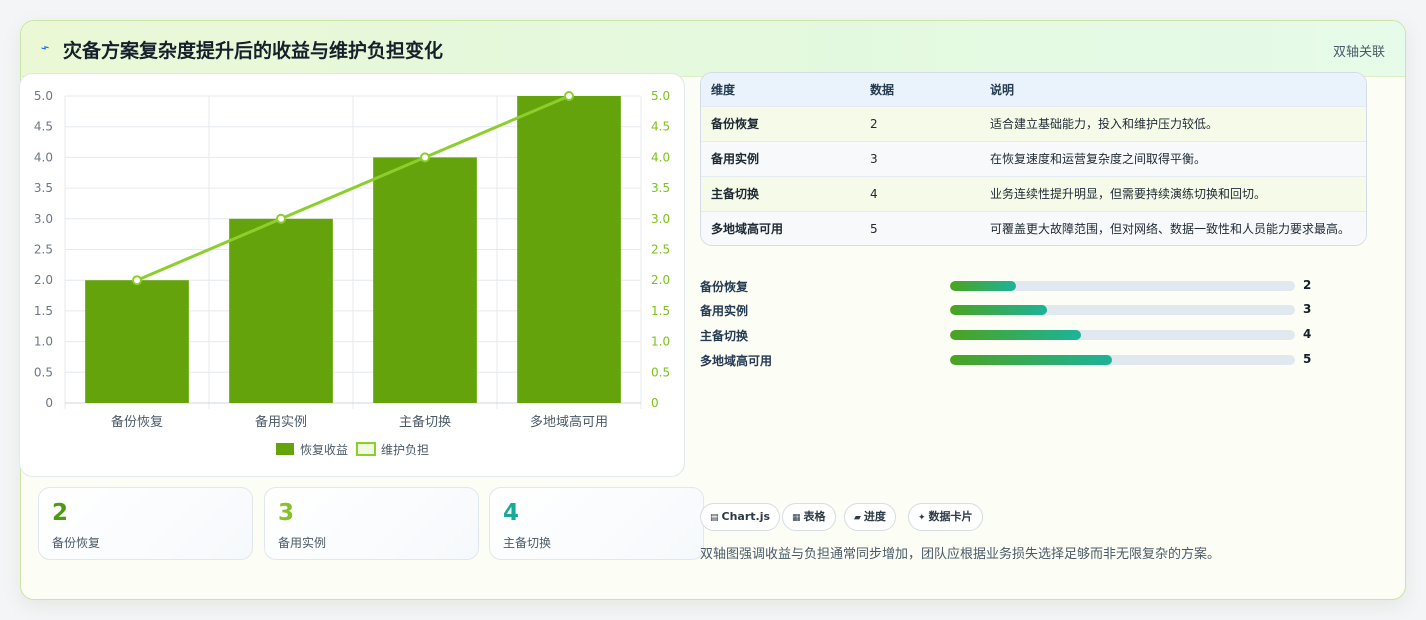  What do you see at coordinates (1173, 123) in the screenshot?
I see `table-cell: 适合建立基础能力，投入和维护压力较低。` at bounding box center [1173, 123].